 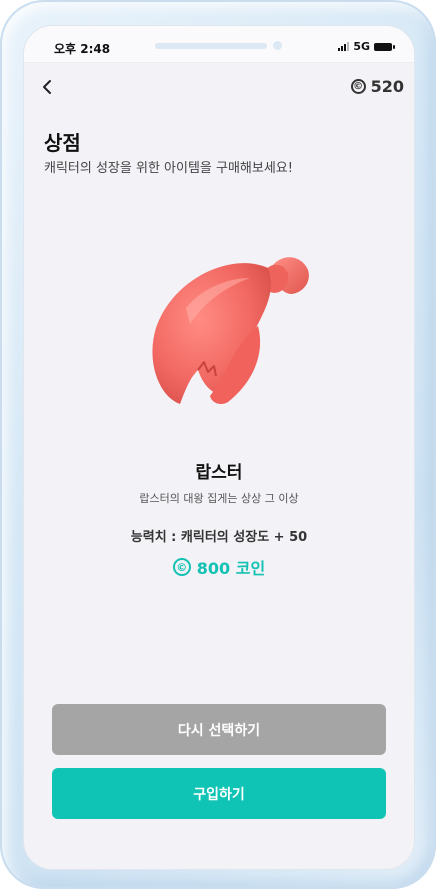 What do you see at coordinates (231, 568) in the screenshot?
I see `item-price-value: 800 코인` at bounding box center [231, 568].